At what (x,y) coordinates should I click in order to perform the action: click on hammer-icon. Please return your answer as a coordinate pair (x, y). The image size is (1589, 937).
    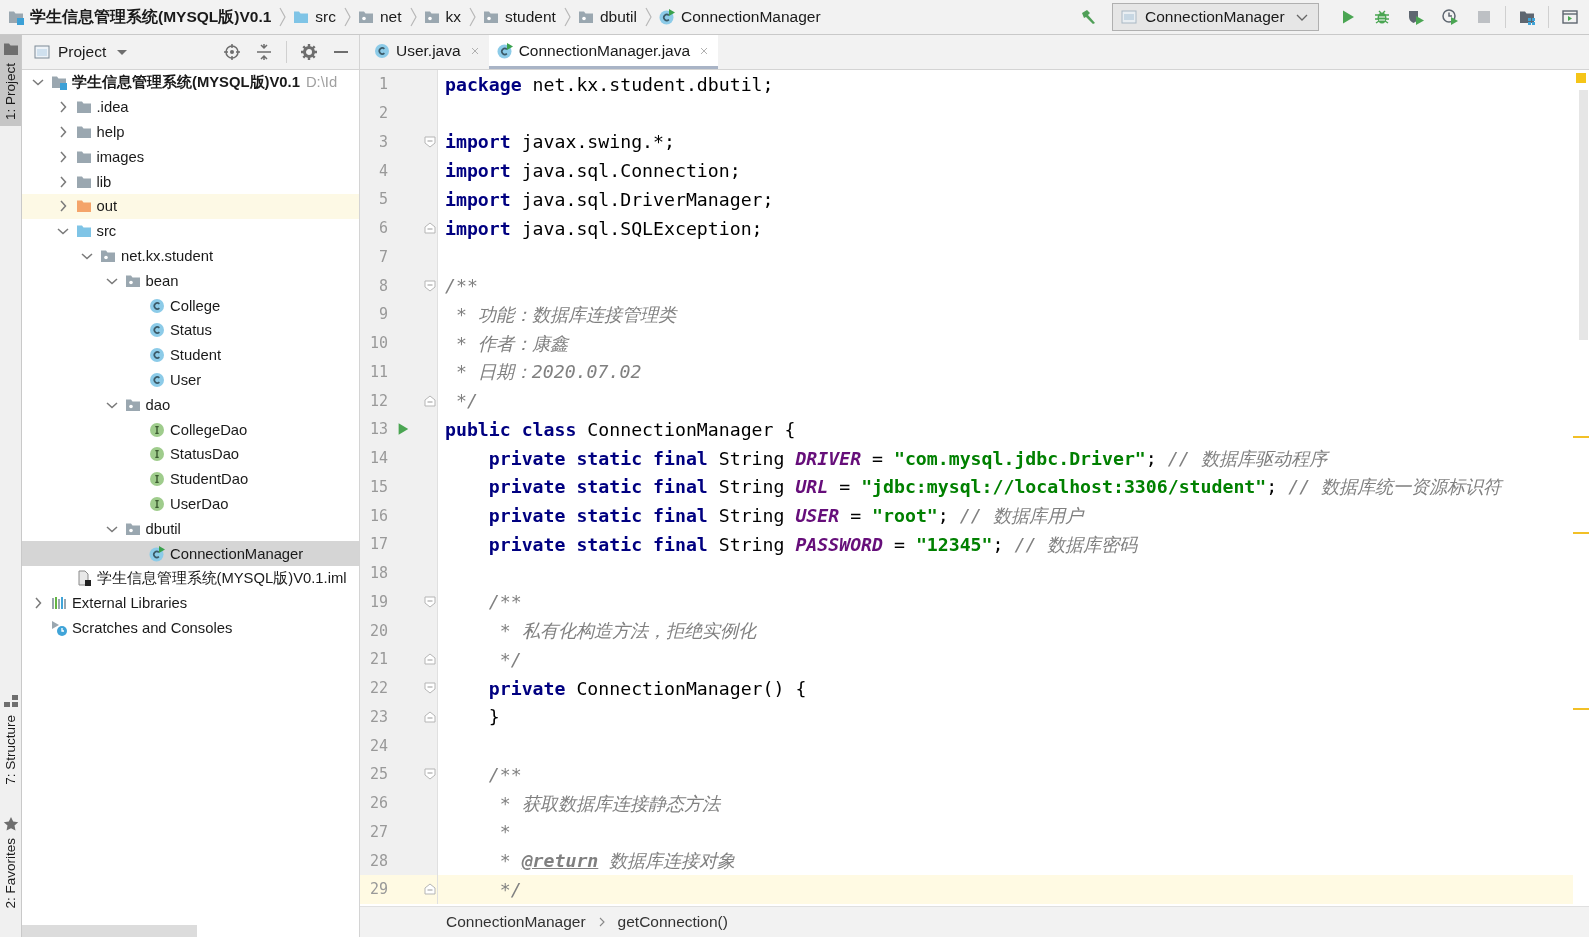
    Looking at the image, I should click on (1088, 17).